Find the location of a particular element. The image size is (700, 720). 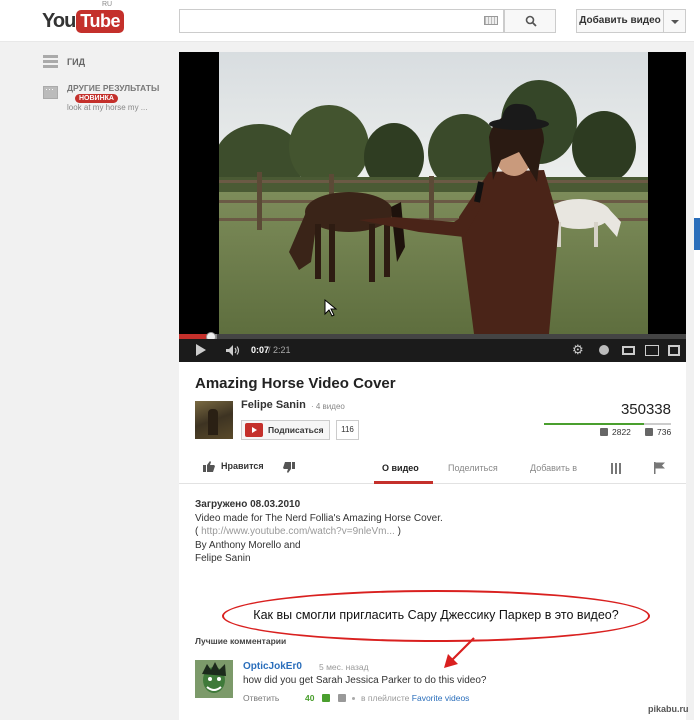

description-line: Felipe Sanin is located at coordinates (223, 559).